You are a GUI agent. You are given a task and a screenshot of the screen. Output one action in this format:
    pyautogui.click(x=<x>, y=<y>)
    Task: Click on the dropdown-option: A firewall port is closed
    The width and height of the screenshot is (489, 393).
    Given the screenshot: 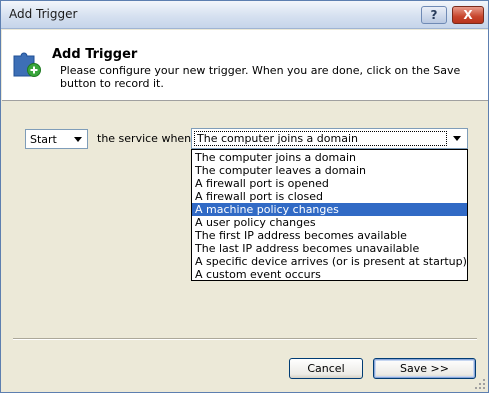 What is the action you would take?
    pyautogui.click(x=329, y=196)
    